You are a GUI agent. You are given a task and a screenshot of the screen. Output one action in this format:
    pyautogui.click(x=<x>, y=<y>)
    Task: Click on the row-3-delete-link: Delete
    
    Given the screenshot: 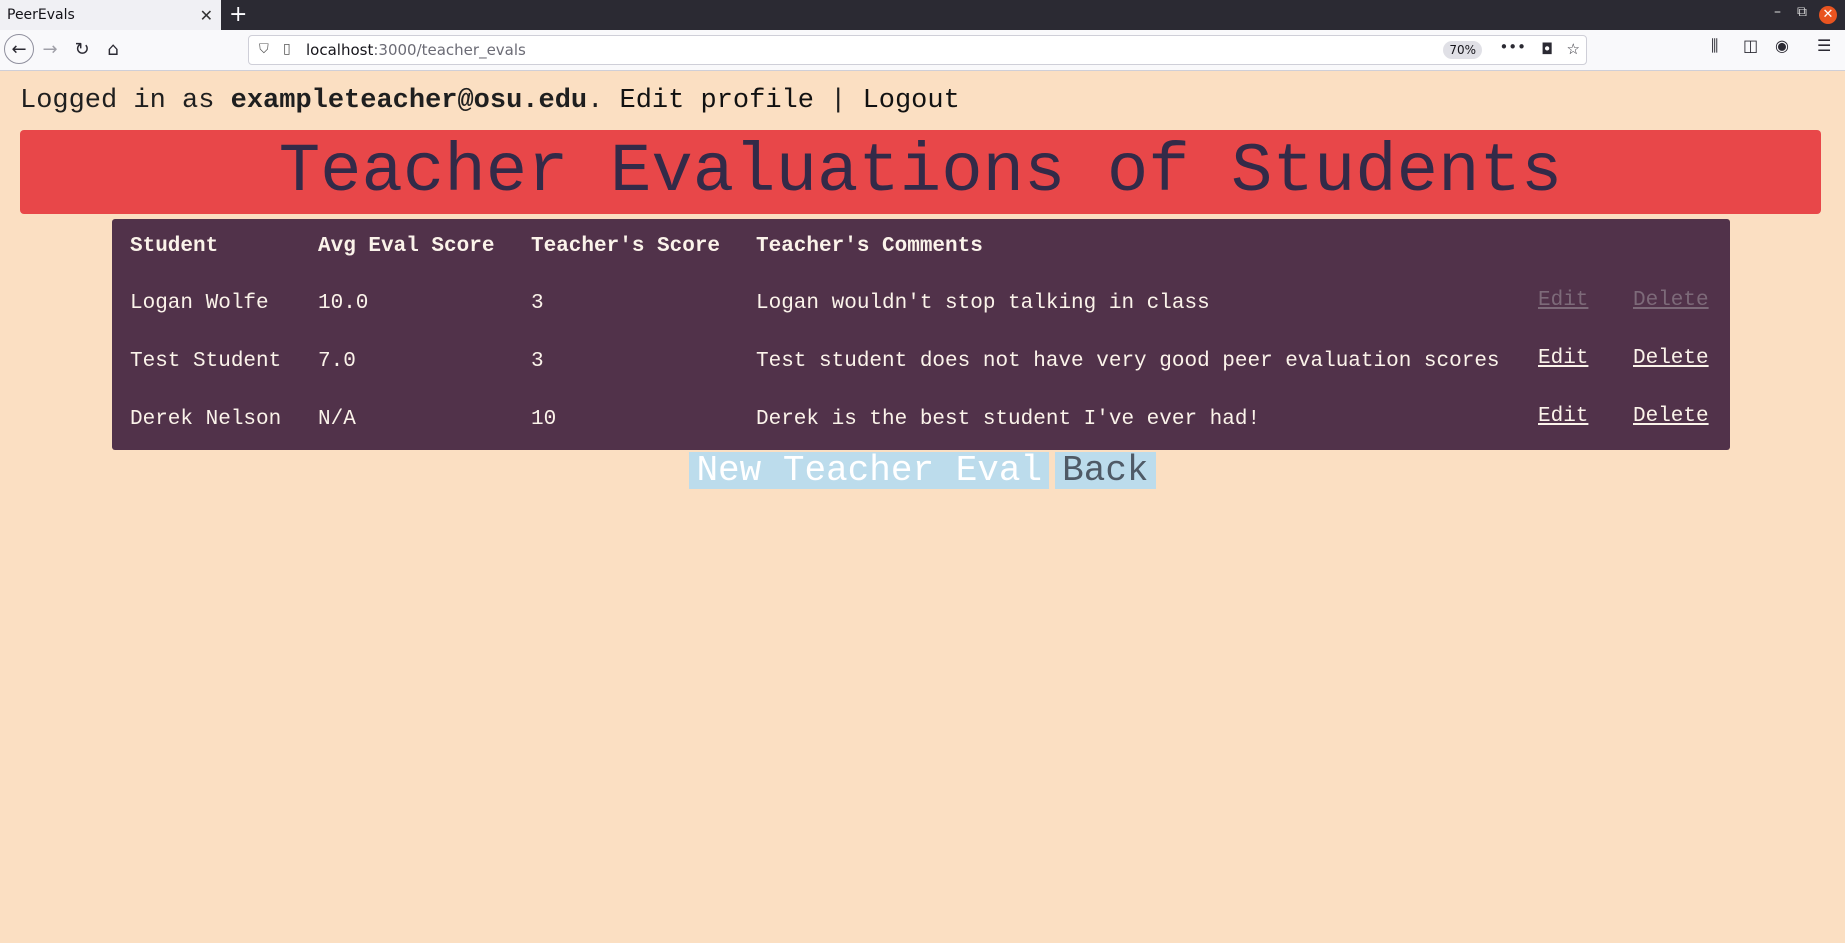 What is the action you would take?
    pyautogui.click(x=1671, y=416)
    